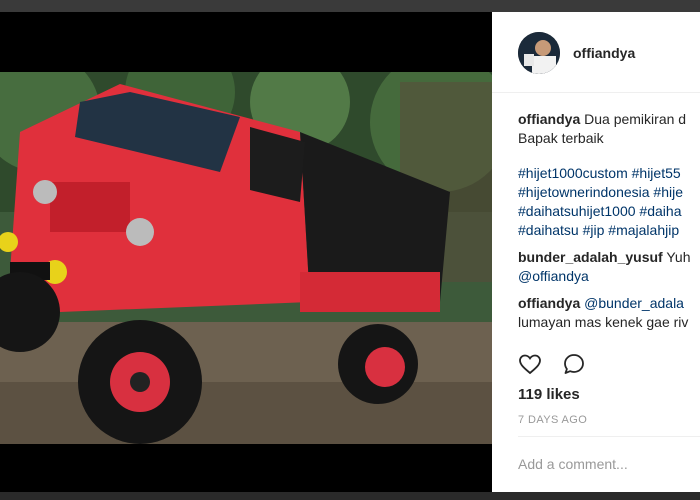  Describe the element at coordinates (574, 364) in the screenshot. I see `comment-bubble-icon` at that location.